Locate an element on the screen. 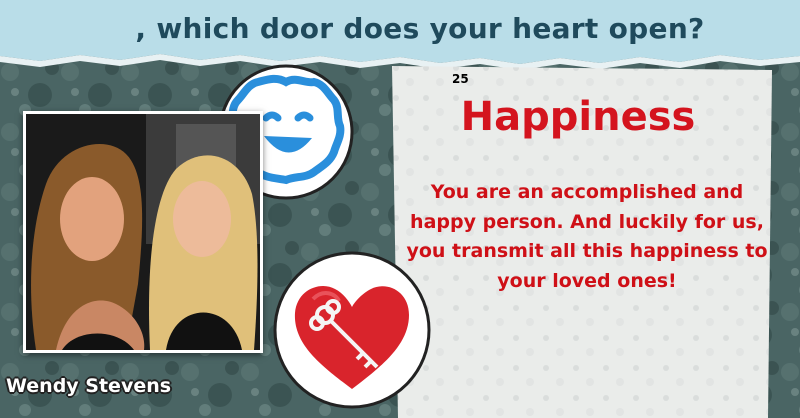 This screenshot has height=418, width=800. result-title: Happiness is located at coordinates (578, 117).